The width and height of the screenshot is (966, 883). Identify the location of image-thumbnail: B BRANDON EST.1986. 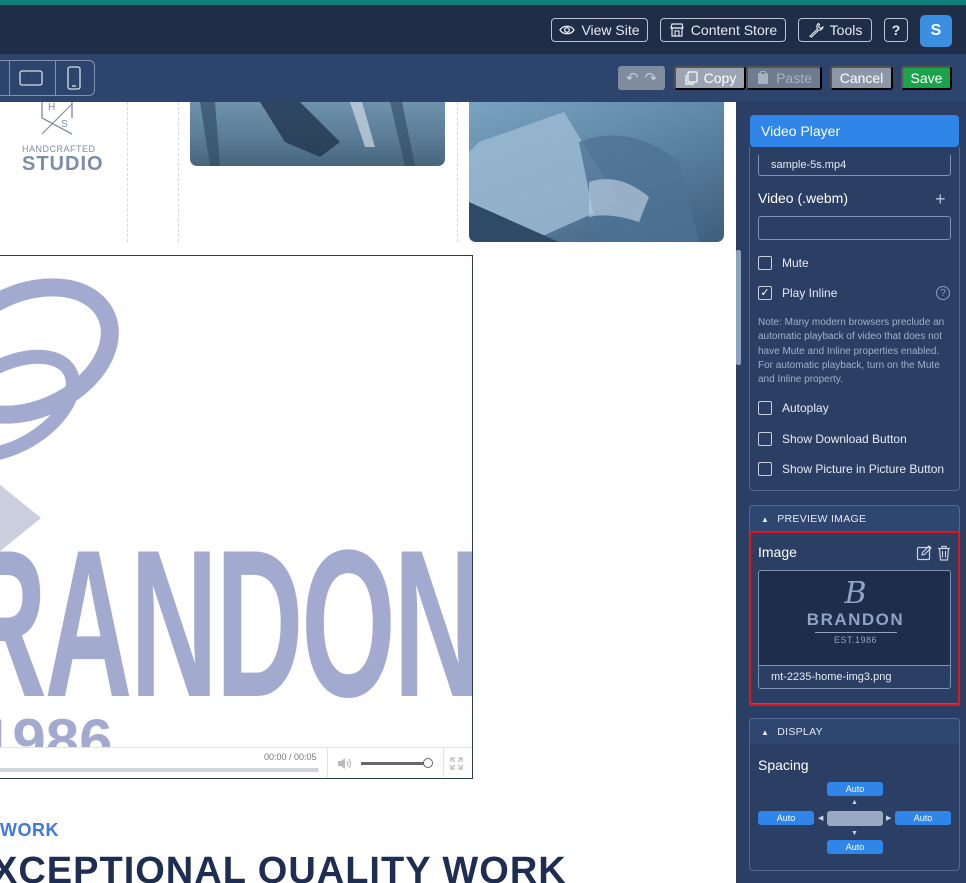
(854, 617).